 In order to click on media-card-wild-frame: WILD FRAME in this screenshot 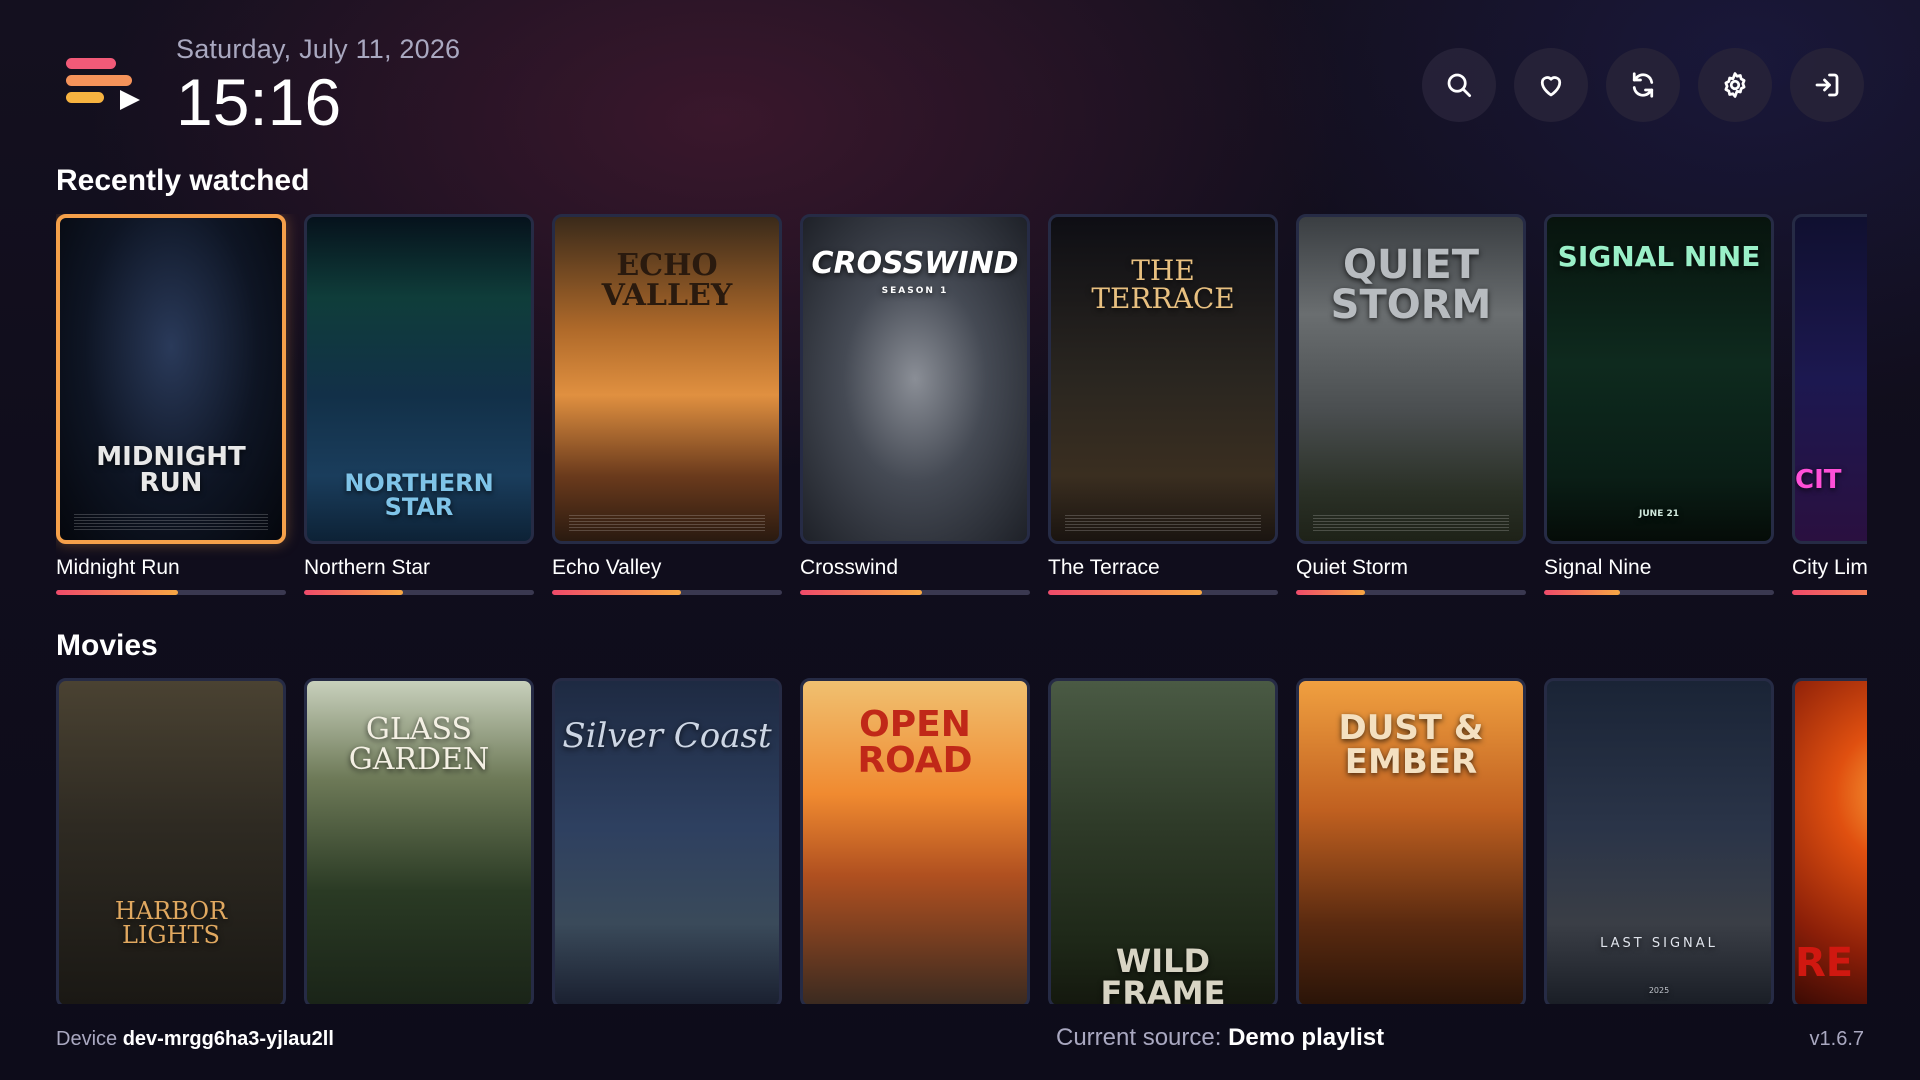, I will do `click(1163, 841)`.